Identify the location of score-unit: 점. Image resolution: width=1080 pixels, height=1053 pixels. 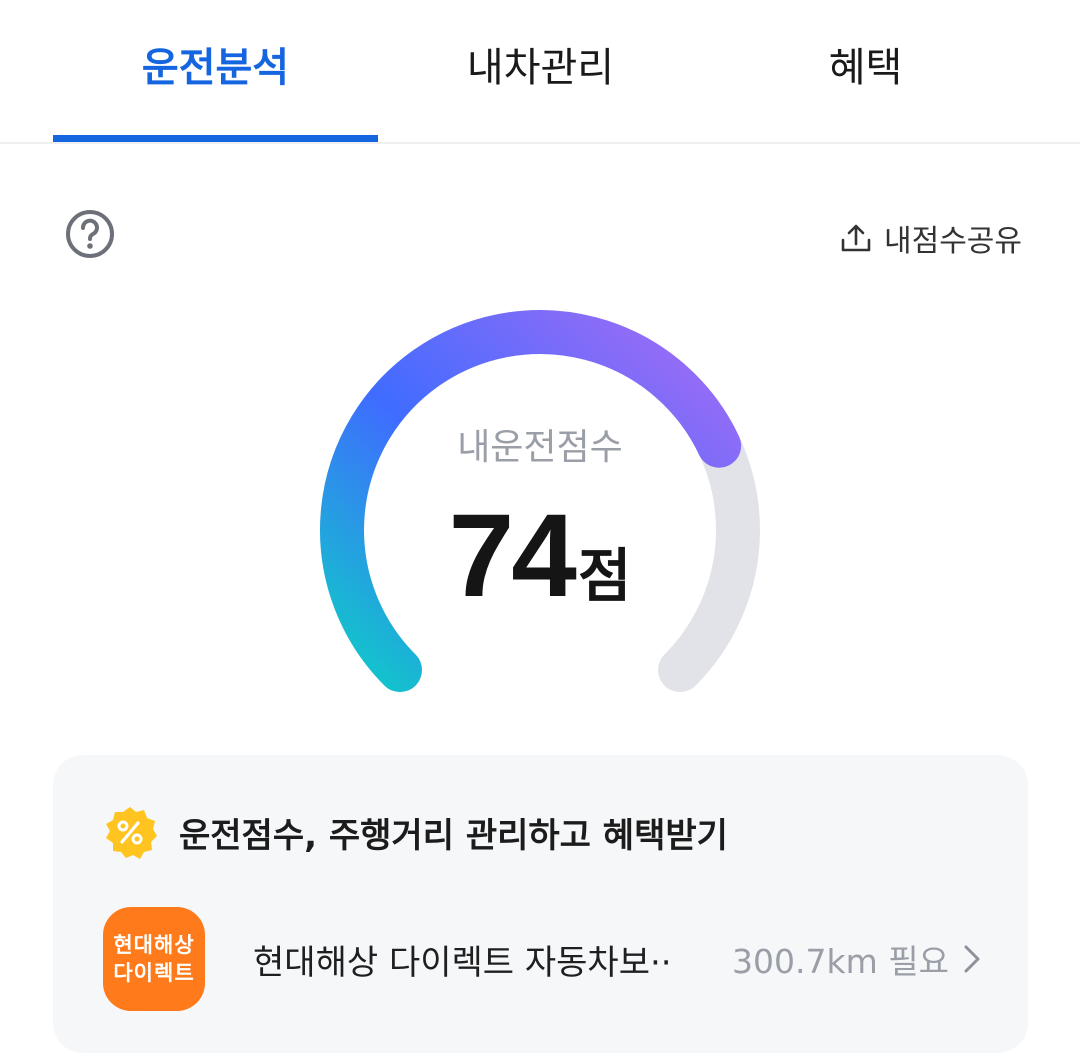
(604, 576).